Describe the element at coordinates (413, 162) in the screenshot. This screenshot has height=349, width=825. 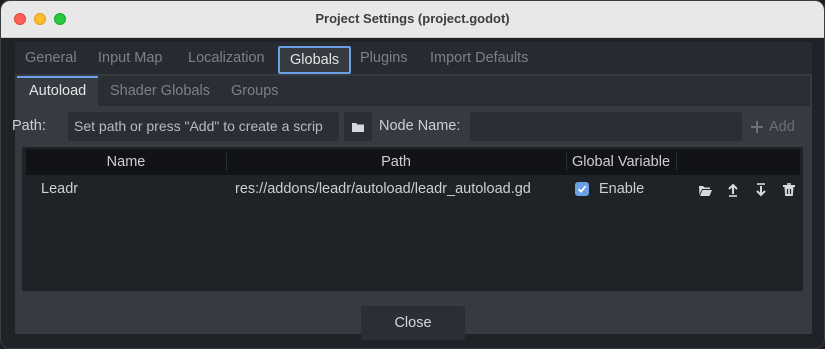
I see `table-header: Name Path Global Variable` at that location.